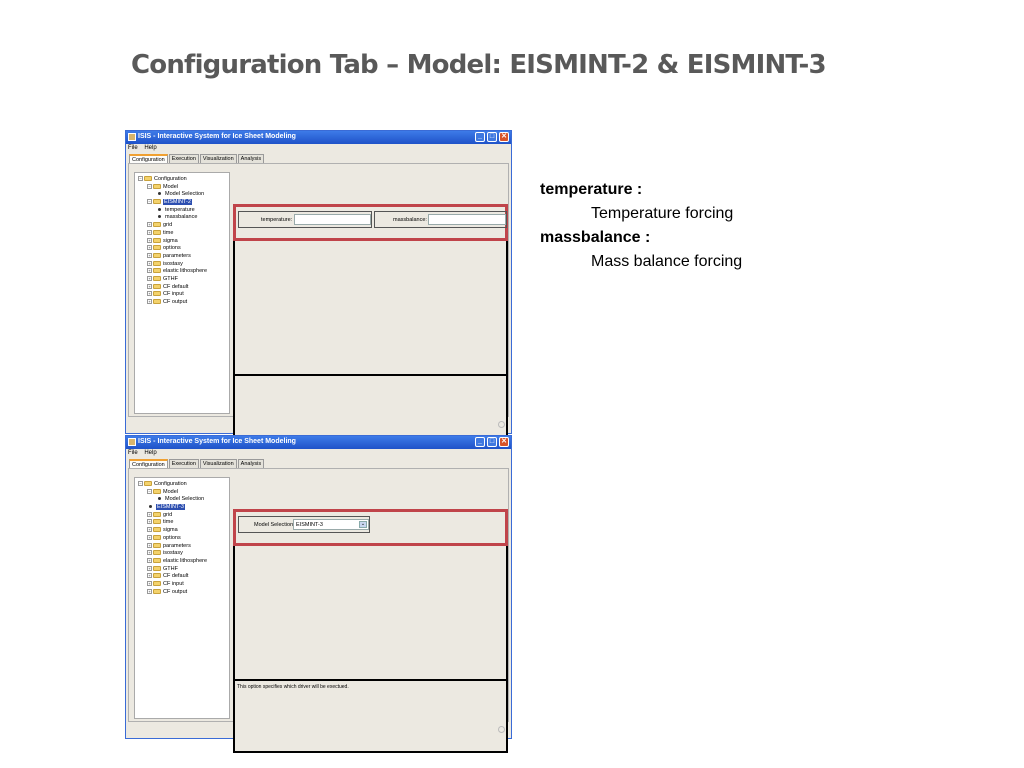  What do you see at coordinates (185, 271) in the screenshot?
I see `tree-item-label: elastic lithosphere` at bounding box center [185, 271].